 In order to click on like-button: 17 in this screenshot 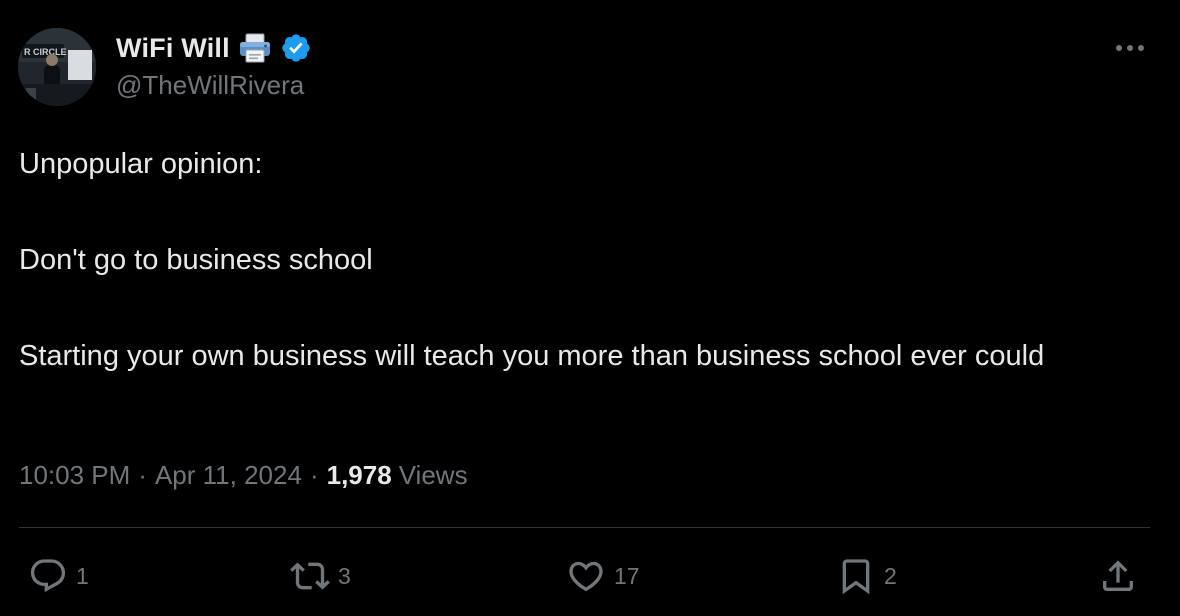, I will do `click(603, 576)`.